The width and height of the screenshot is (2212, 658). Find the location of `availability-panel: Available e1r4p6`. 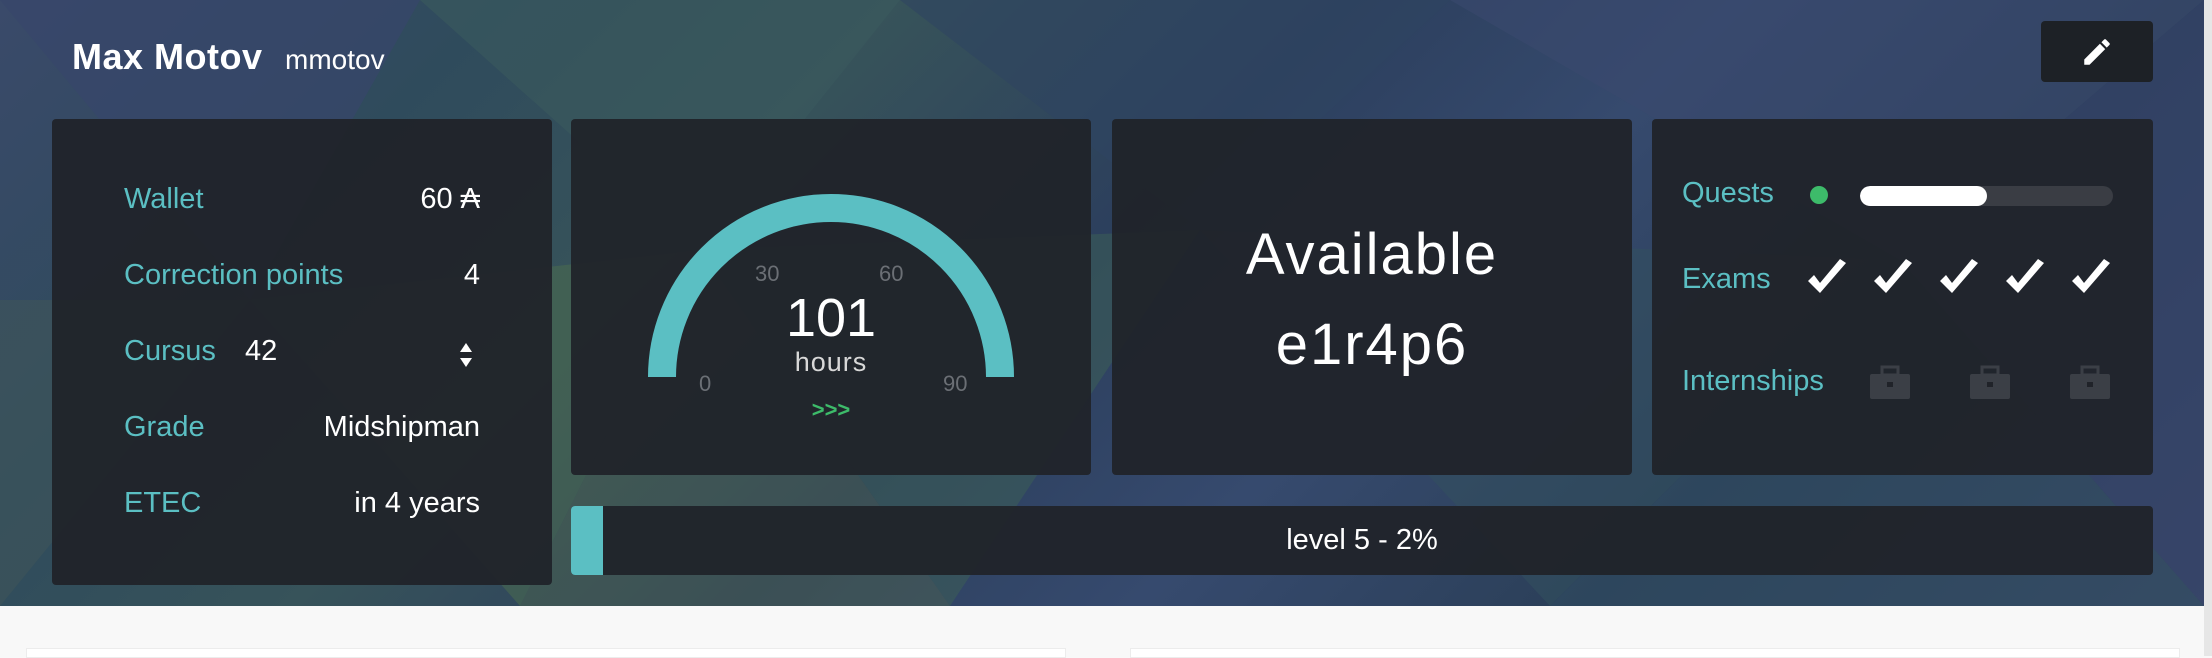

availability-panel: Available e1r4p6 is located at coordinates (1372, 297).